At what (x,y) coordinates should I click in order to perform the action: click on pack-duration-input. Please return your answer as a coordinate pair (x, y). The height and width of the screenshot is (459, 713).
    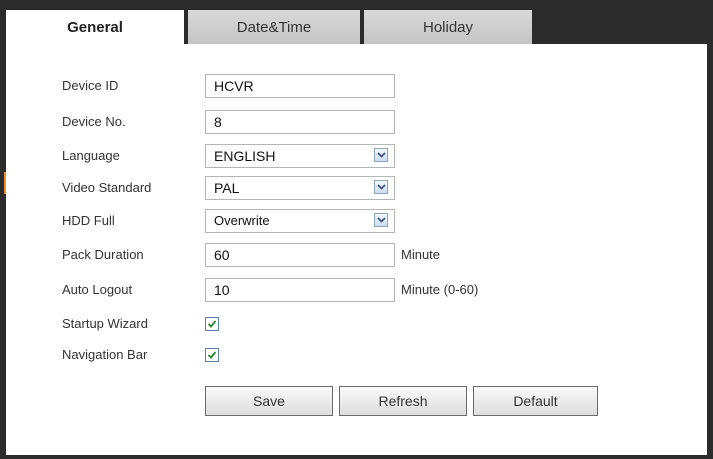
    Looking at the image, I should click on (300, 255).